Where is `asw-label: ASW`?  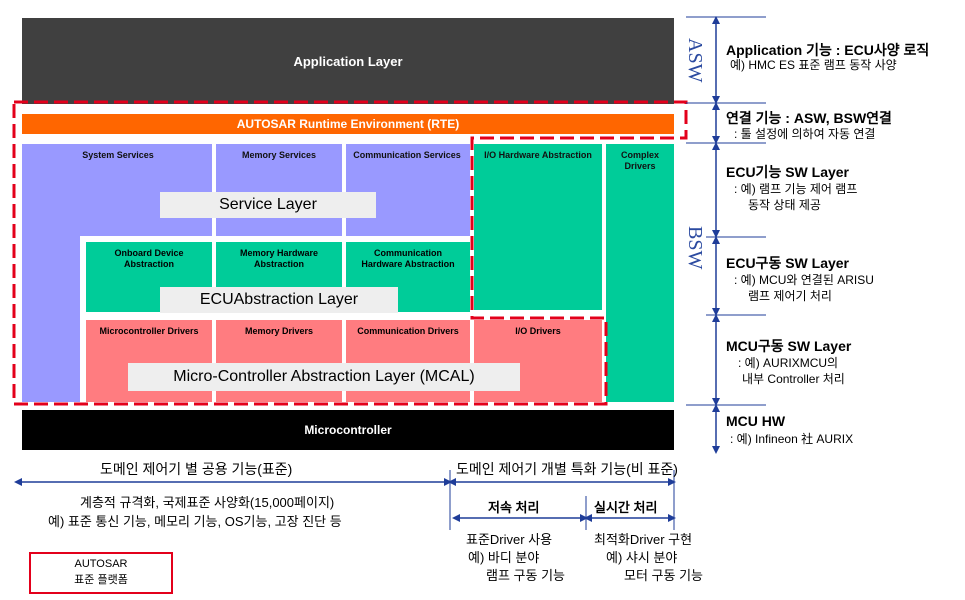
asw-label: ASW is located at coordinates (695, 60).